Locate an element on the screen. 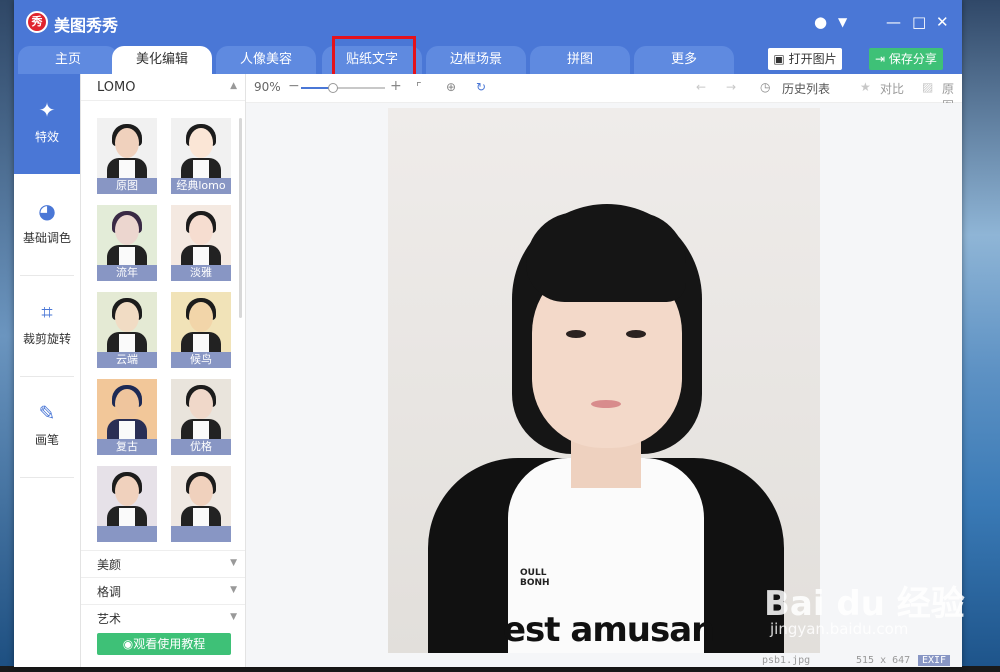 The width and height of the screenshot is (1000, 672). tutorial-label: 观看使用教程 is located at coordinates (169, 644).